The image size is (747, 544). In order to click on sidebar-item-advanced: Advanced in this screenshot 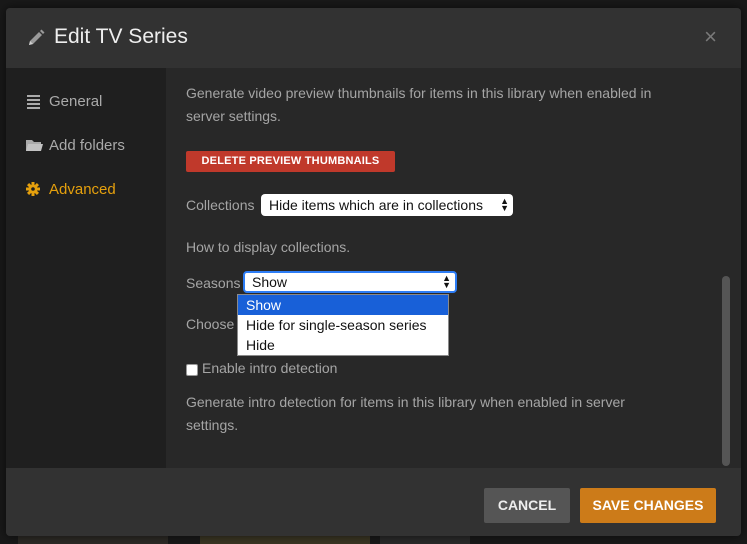, I will do `click(70, 189)`.